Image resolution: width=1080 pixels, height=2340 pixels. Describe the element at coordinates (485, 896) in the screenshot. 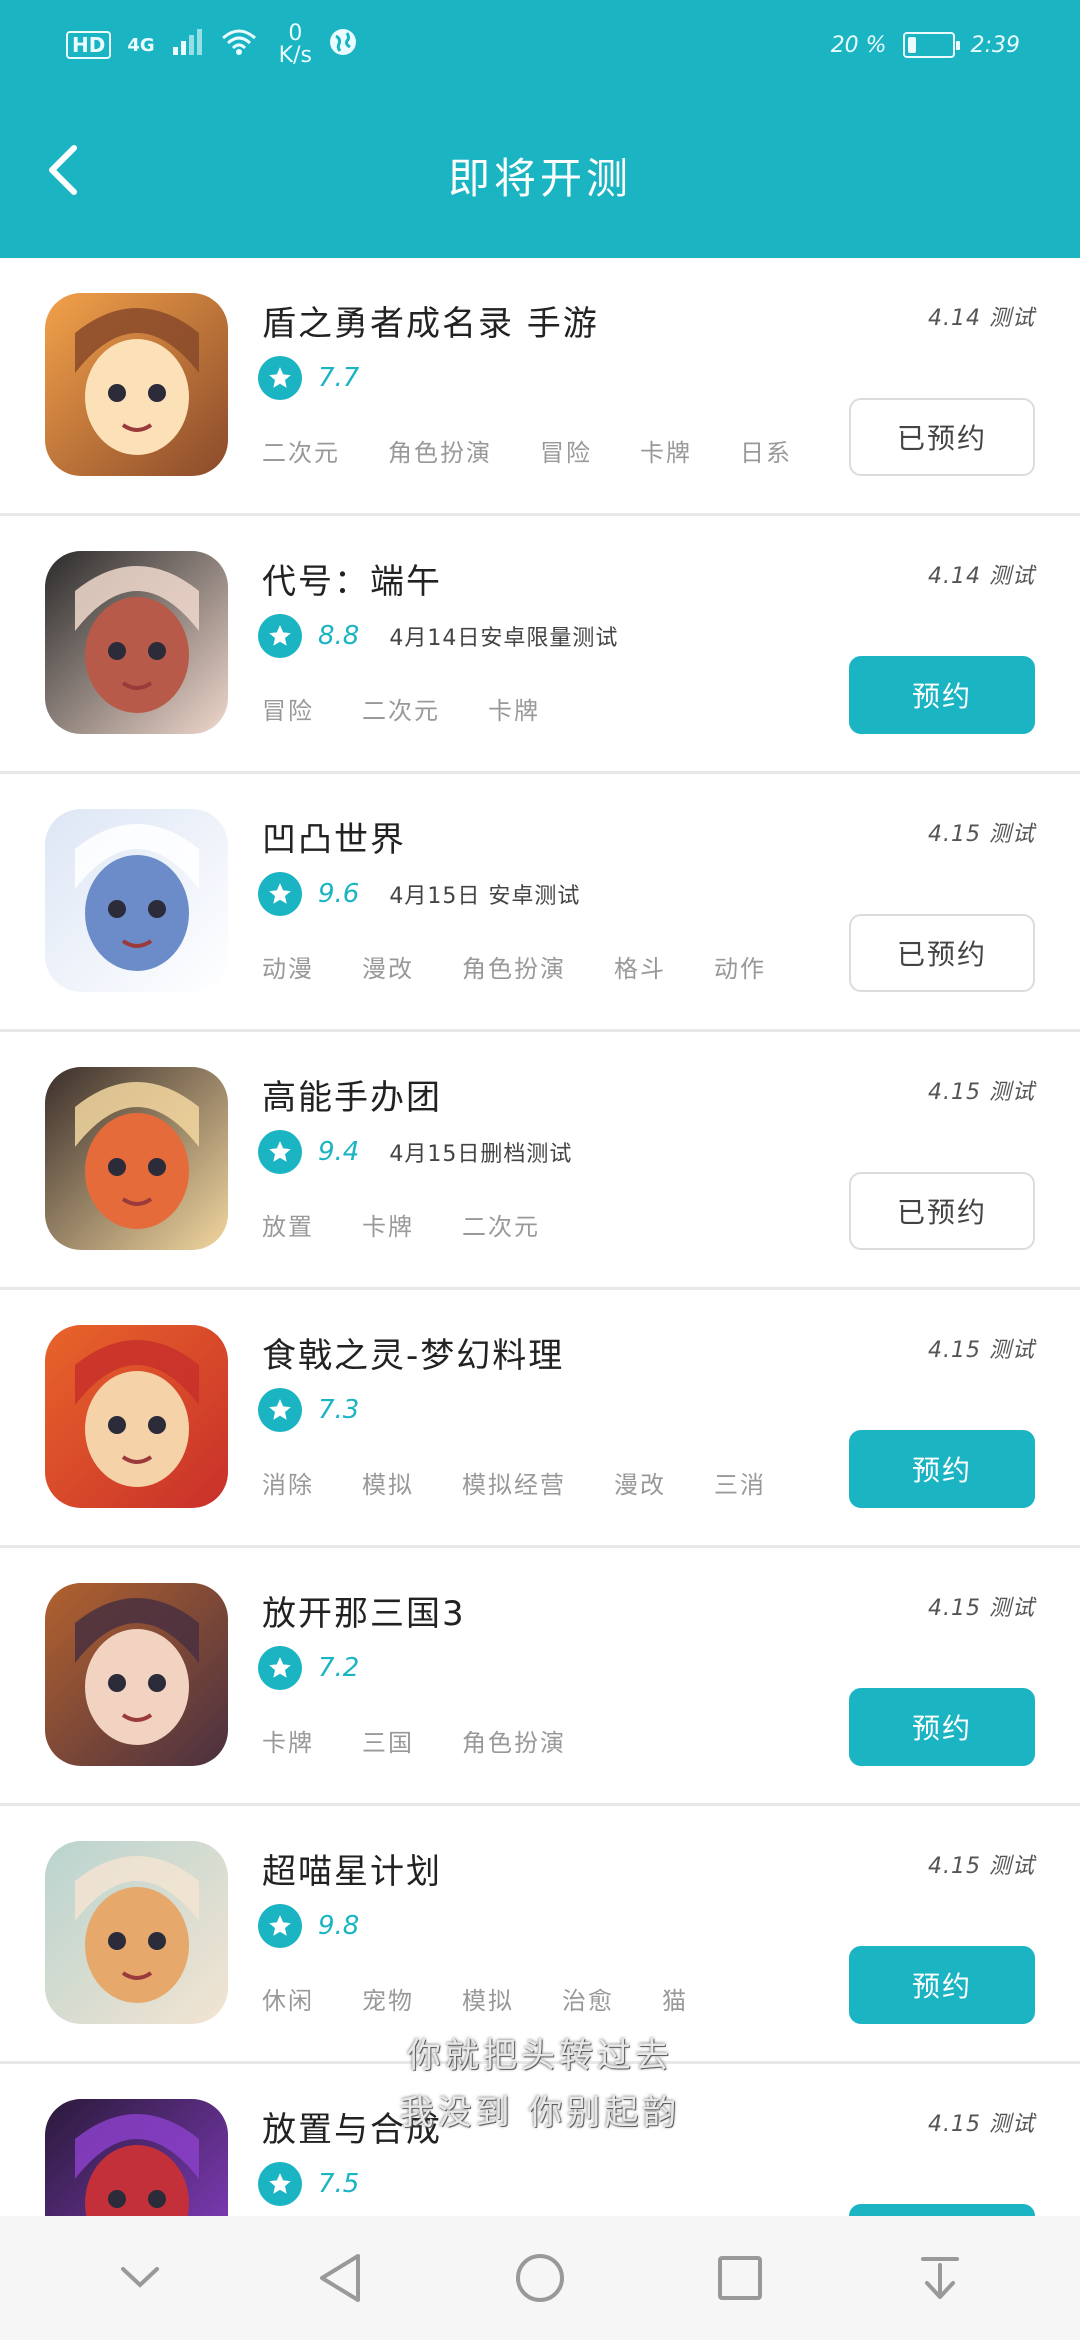

I see `test-note: 4月15日 安卓测试` at that location.